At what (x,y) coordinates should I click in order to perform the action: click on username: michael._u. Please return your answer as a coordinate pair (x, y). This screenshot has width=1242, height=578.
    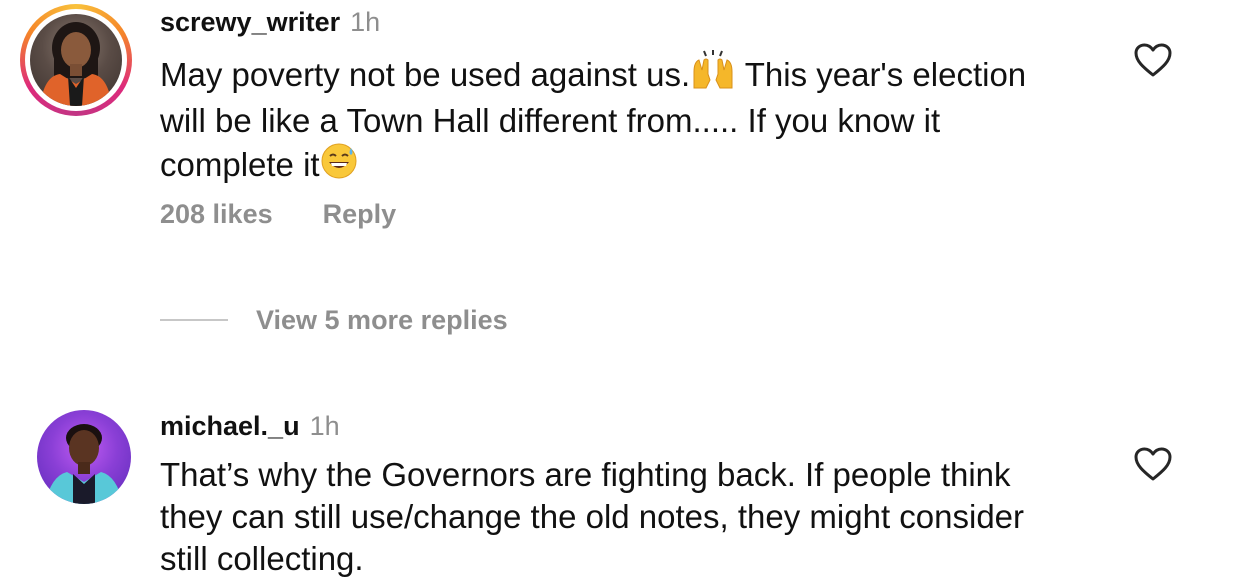
    Looking at the image, I should click on (230, 426).